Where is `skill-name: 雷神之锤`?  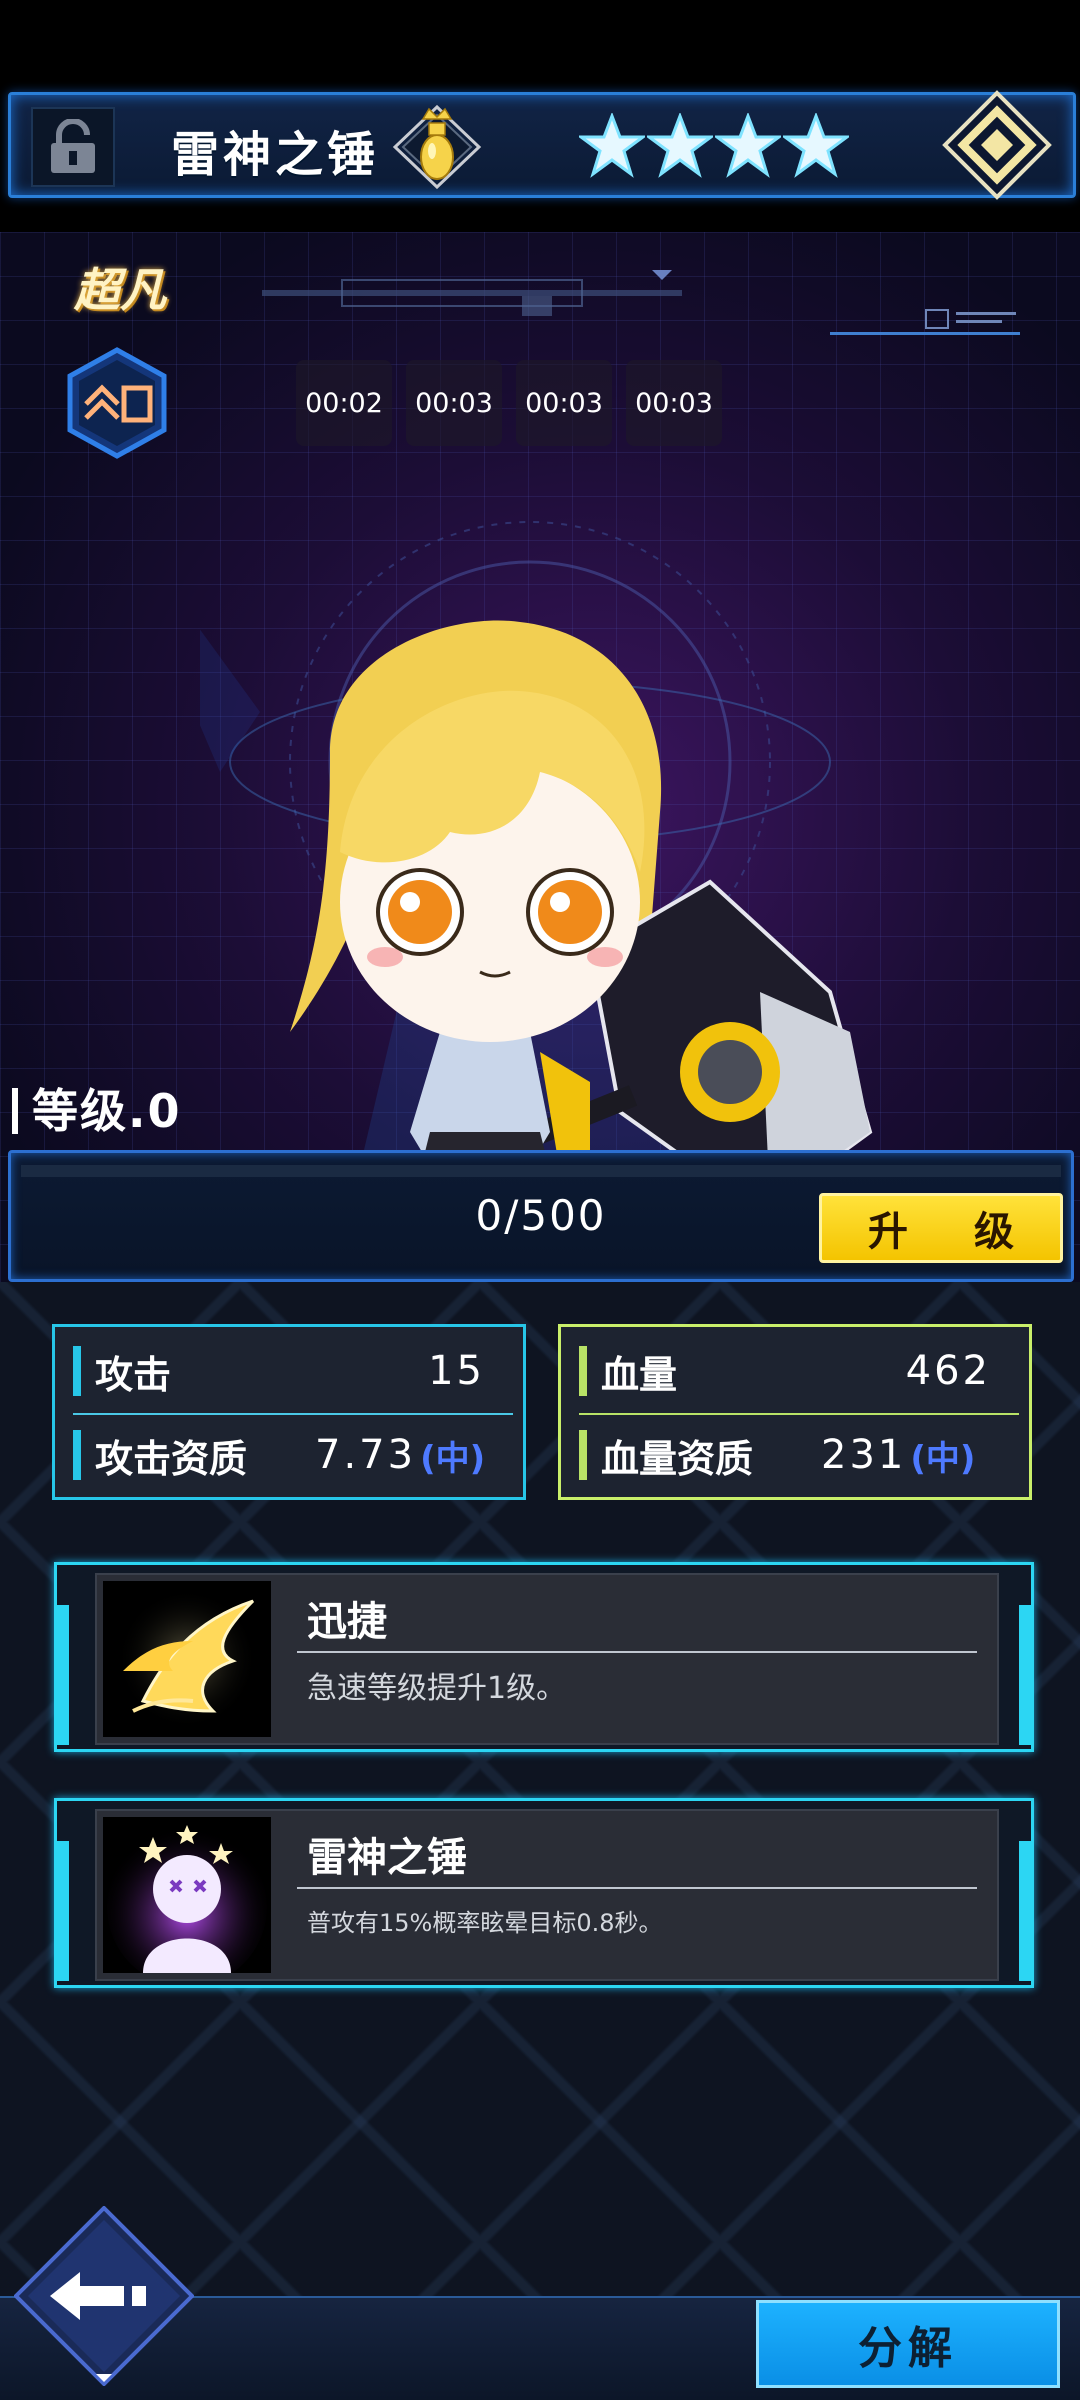
skill-name: 雷神之锤 is located at coordinates (387, 1858).